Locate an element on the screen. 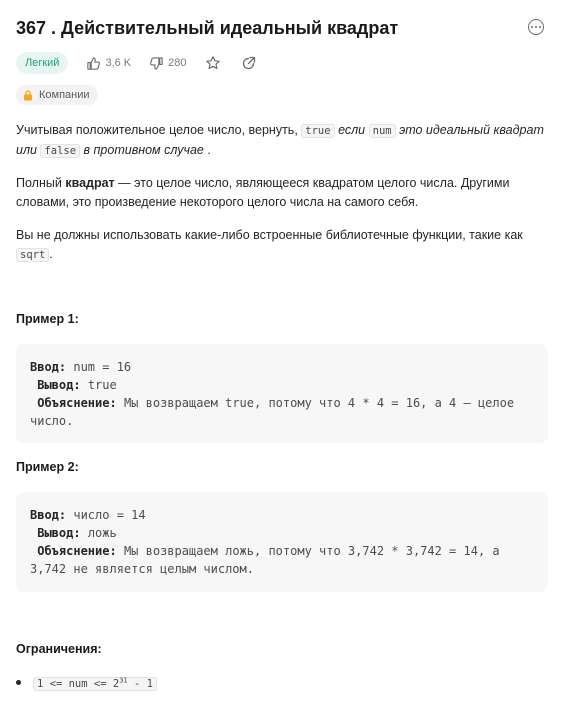  text: или is located at coordinates (26, 150).